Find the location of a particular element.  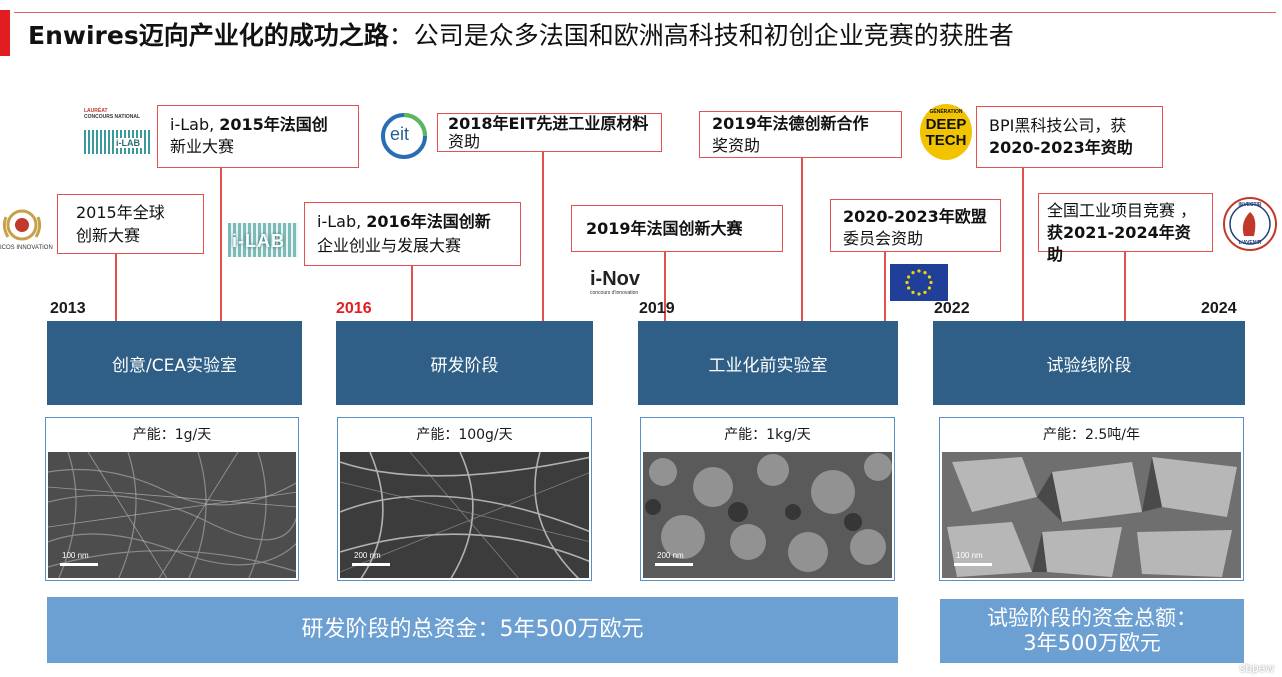

year-2016: 2016 is located at coordinates (354, 308).